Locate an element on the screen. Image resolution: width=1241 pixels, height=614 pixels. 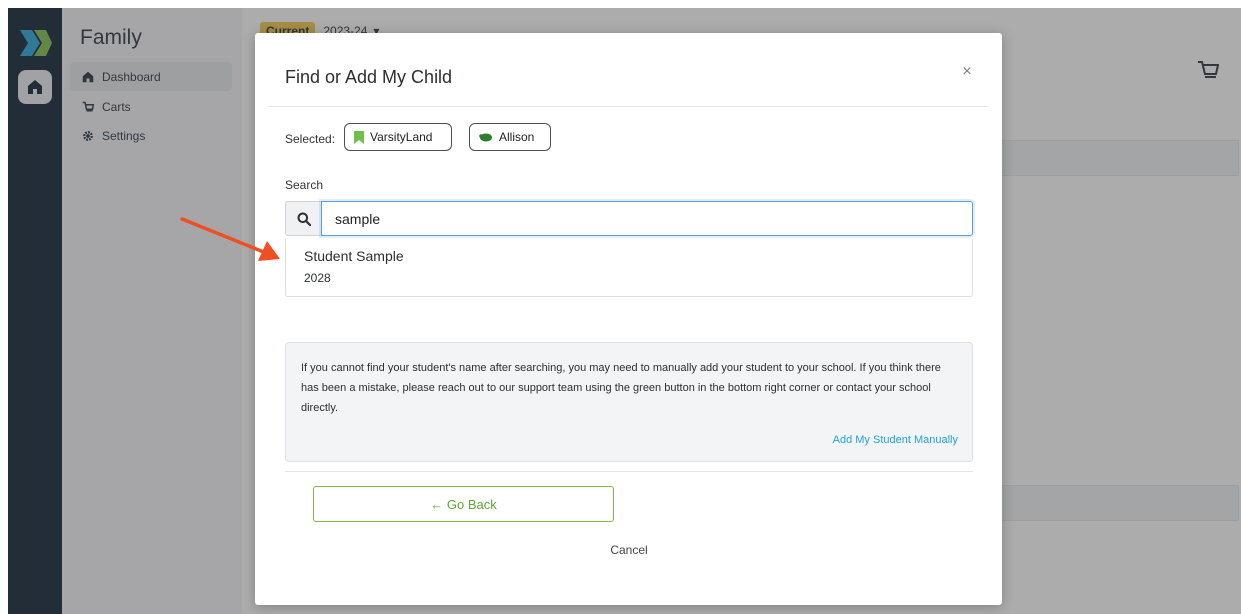
modal-title: Find or Add My Child is located at coordinates (369, 77).